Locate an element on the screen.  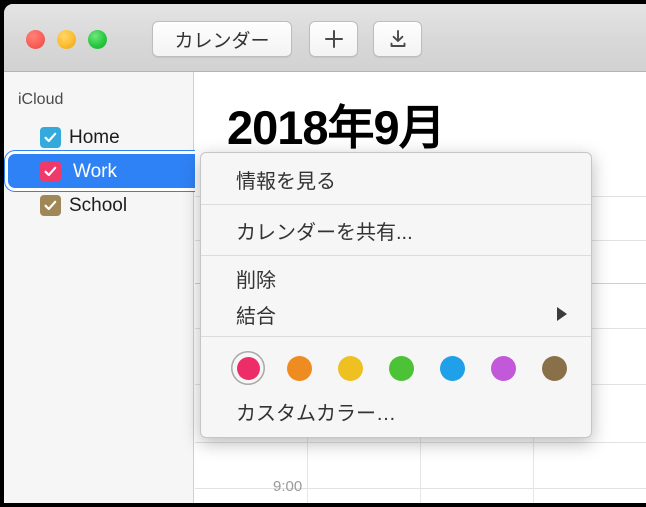
color-swatch-purple is located at coordinates (503, 368).